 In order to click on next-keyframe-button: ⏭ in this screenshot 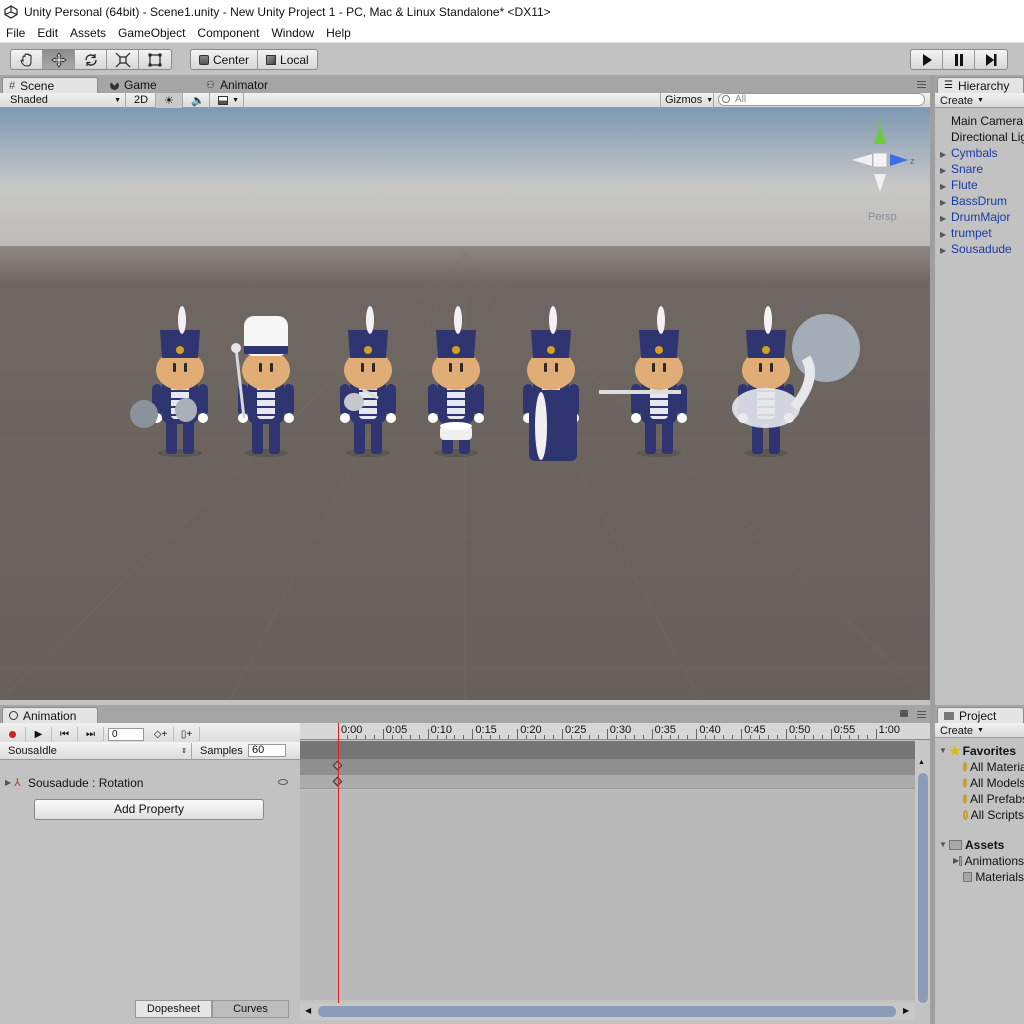, I will do `click(91, 734)`.